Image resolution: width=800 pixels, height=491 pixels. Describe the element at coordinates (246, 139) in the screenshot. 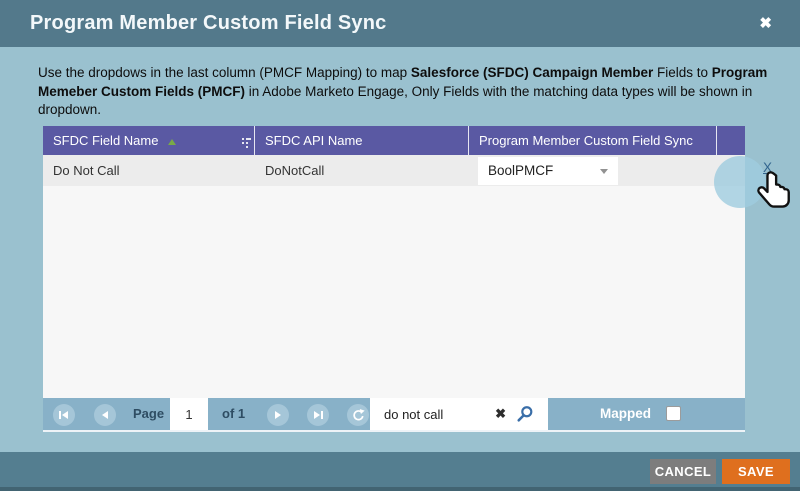

I see `column-menu-icon` at that location.